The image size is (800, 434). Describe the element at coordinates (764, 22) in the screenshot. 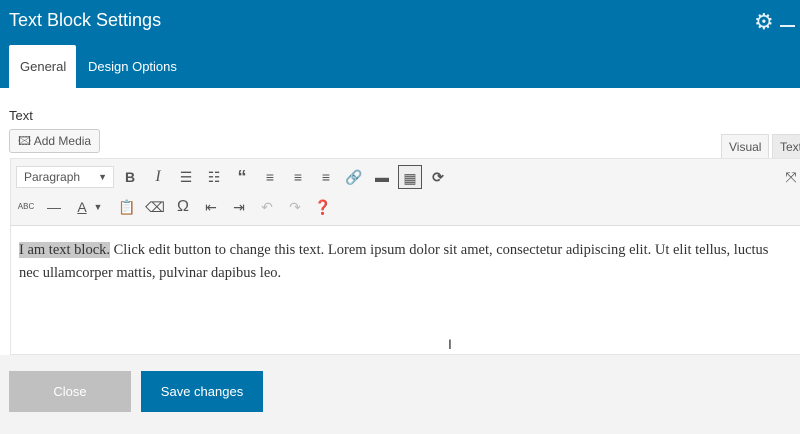

I see `gear-icon: ⚙` at that location.